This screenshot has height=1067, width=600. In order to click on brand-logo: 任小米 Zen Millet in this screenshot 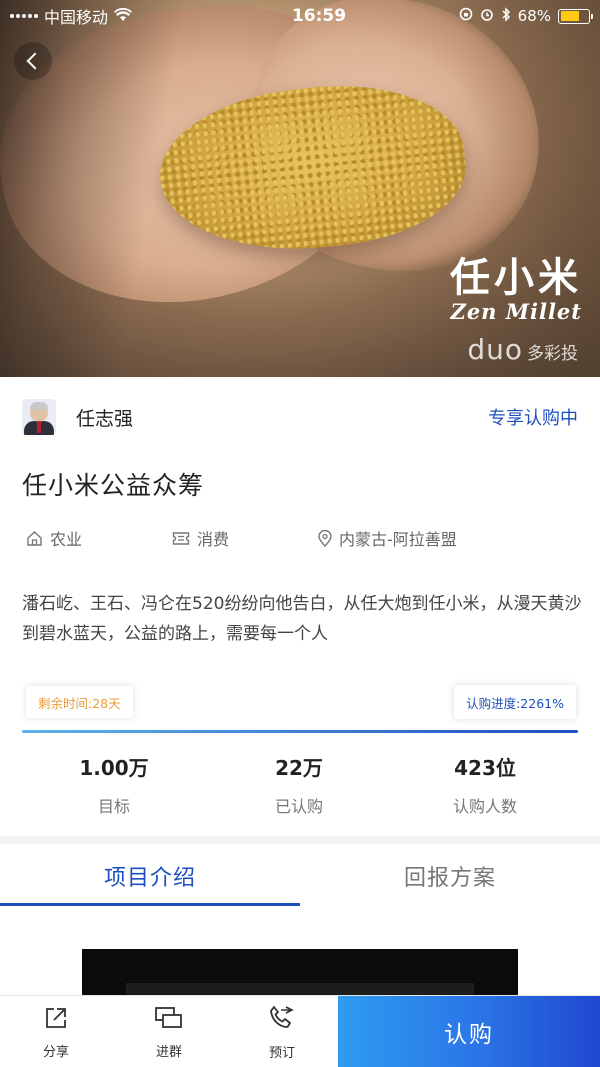, I will do `click(516, 284)`.